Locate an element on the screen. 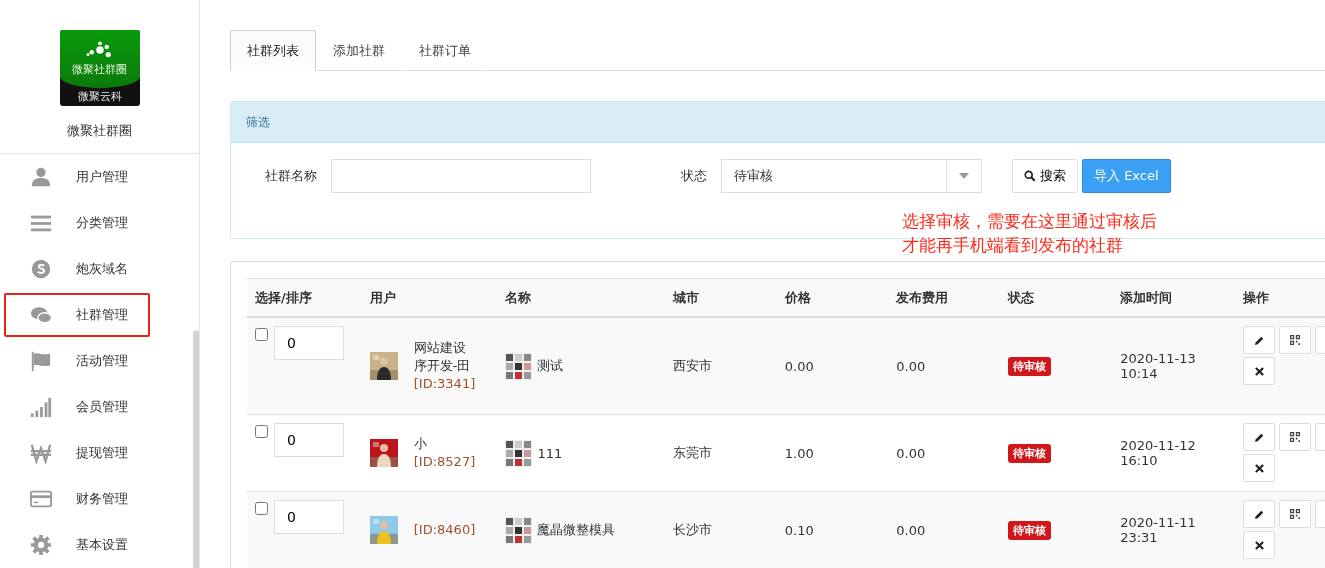 The width and height of the screenshot is (1325, 568). field-label: 状态 is located at coordinates (694, 176).